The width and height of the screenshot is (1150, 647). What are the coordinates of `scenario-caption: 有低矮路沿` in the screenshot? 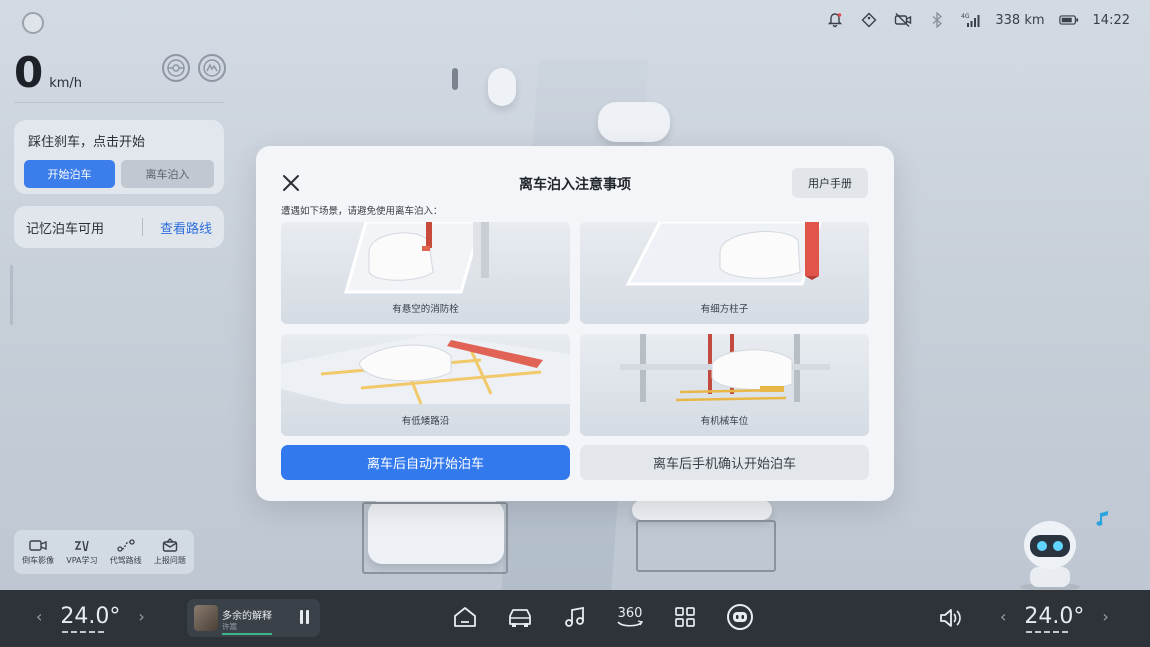 It's located at (425, 421).